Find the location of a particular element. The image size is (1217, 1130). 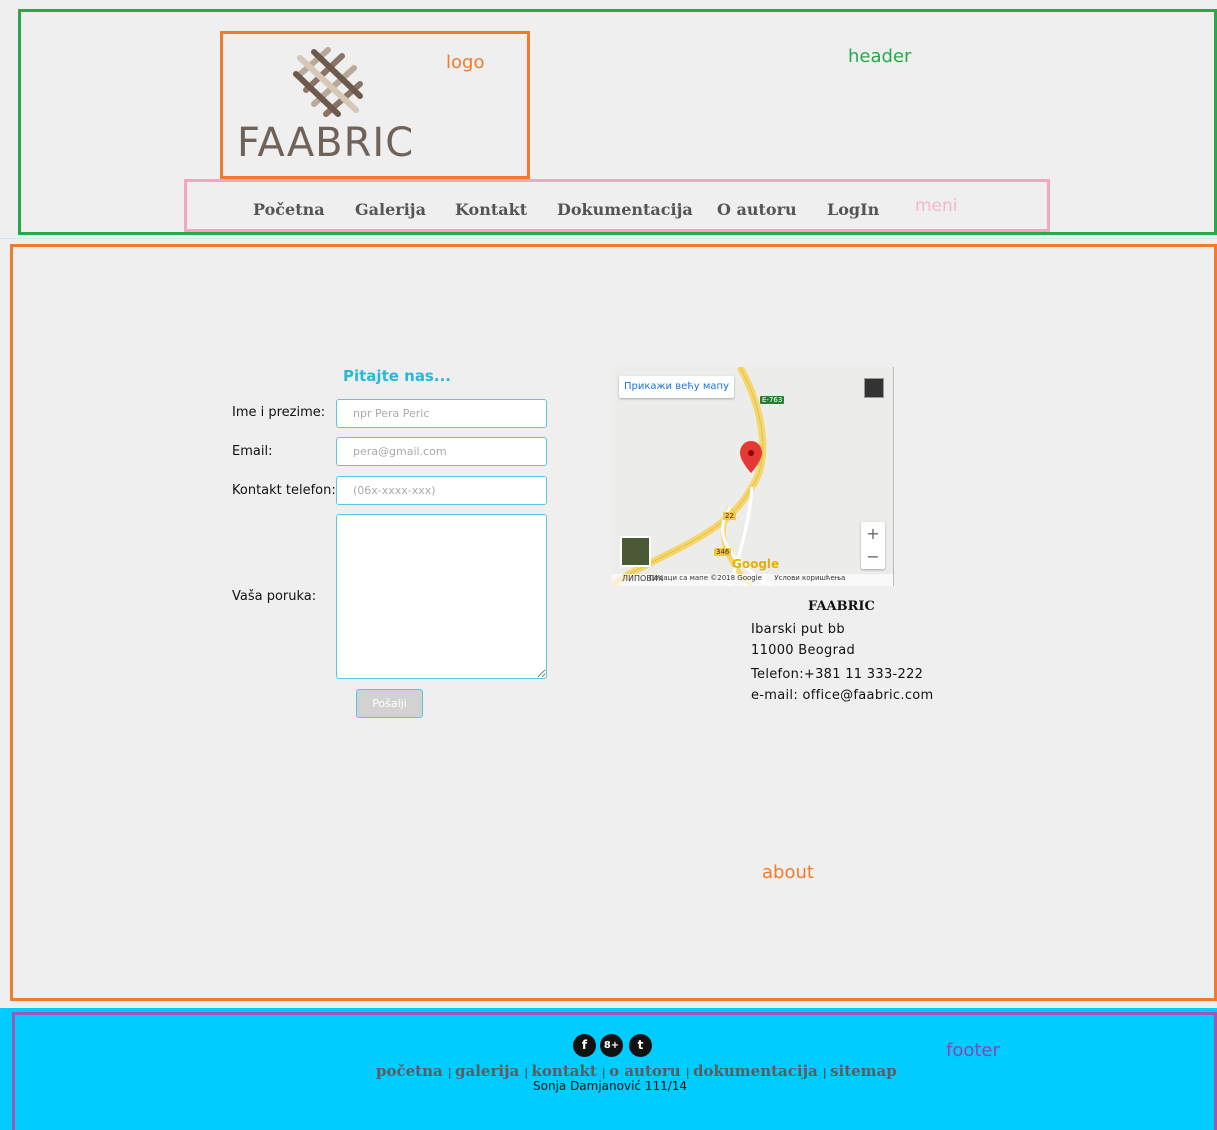

menu-item-o-autoru: O autoru is located at coordinates (757, 209).